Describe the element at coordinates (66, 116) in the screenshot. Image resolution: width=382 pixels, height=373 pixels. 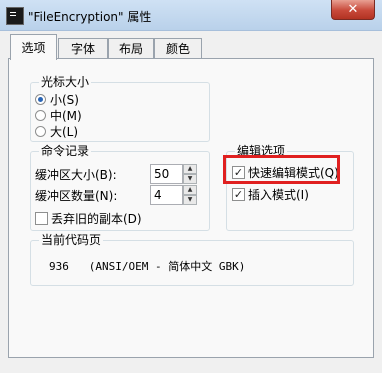
I see `cursor-size-medium-label: 中(M)` at that location.